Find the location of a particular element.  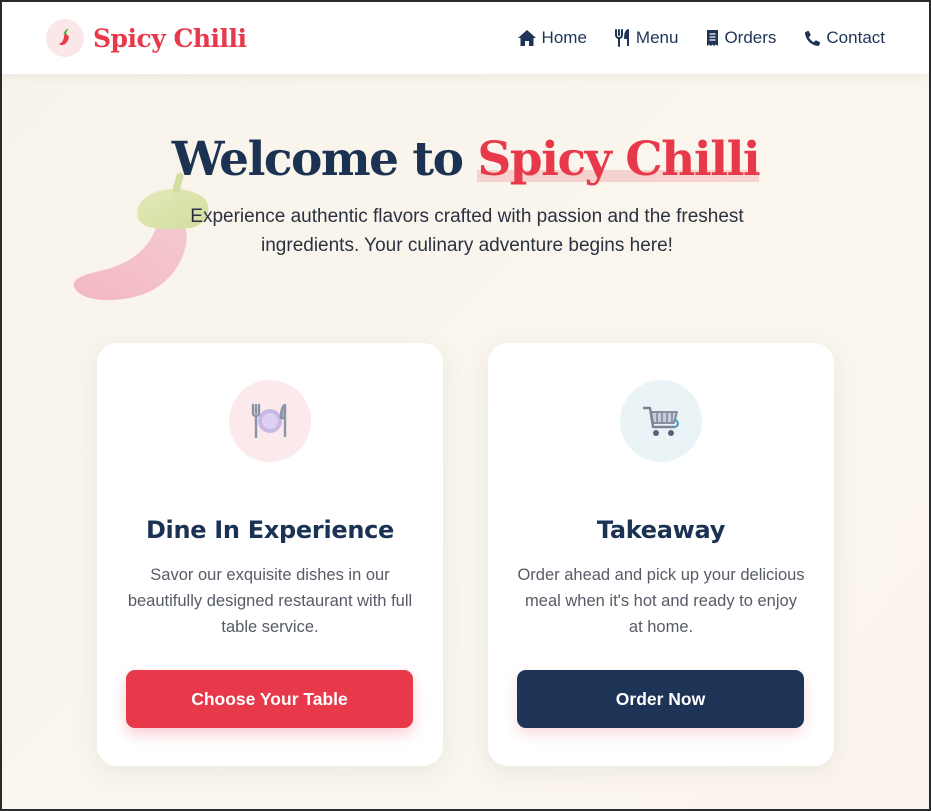

takeaway-title: Takeaway is located at coordinates (661, 530).